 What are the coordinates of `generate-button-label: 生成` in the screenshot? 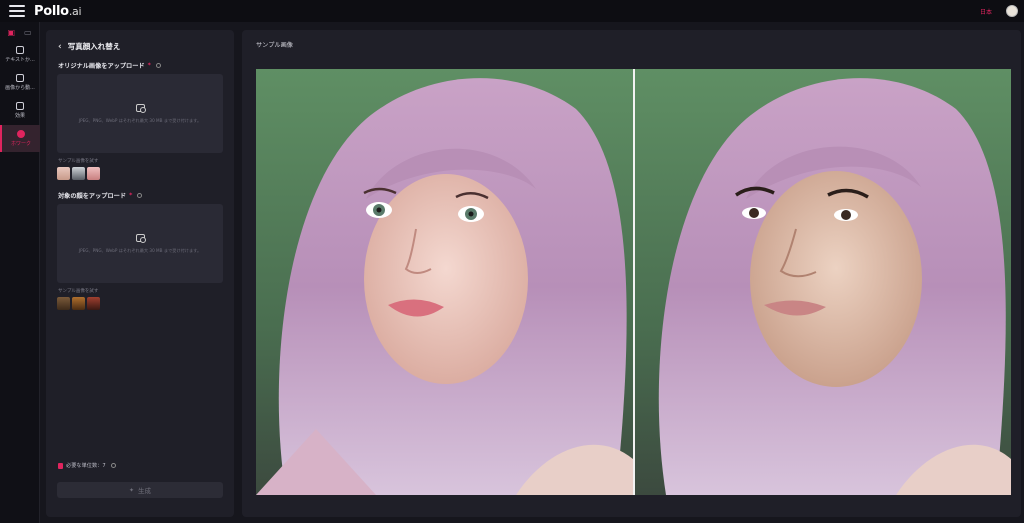 It's located at (145, 491).